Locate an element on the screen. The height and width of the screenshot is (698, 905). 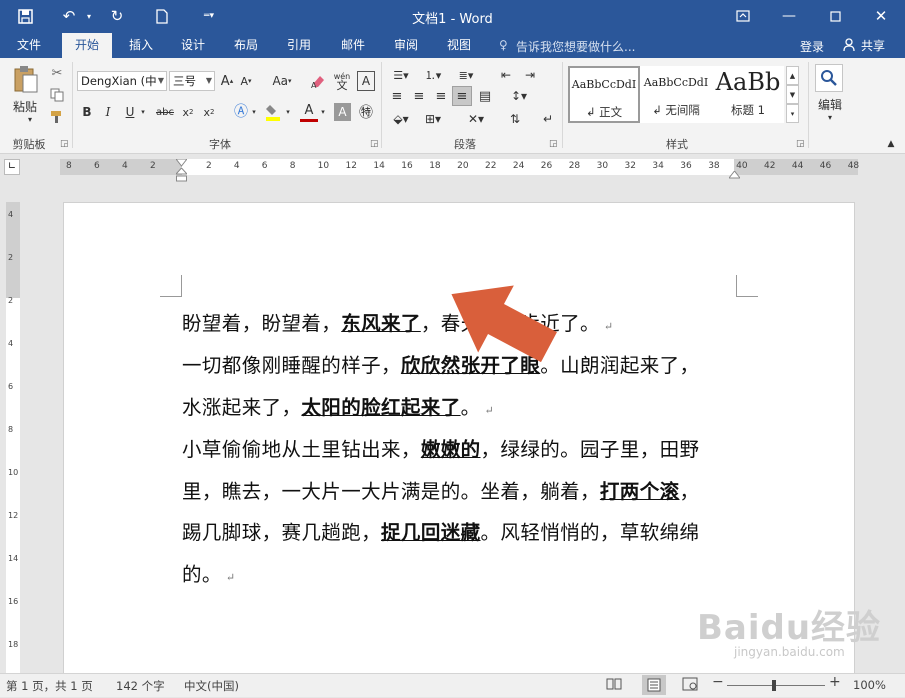
paste-icon is located at coordinates (26, 80).